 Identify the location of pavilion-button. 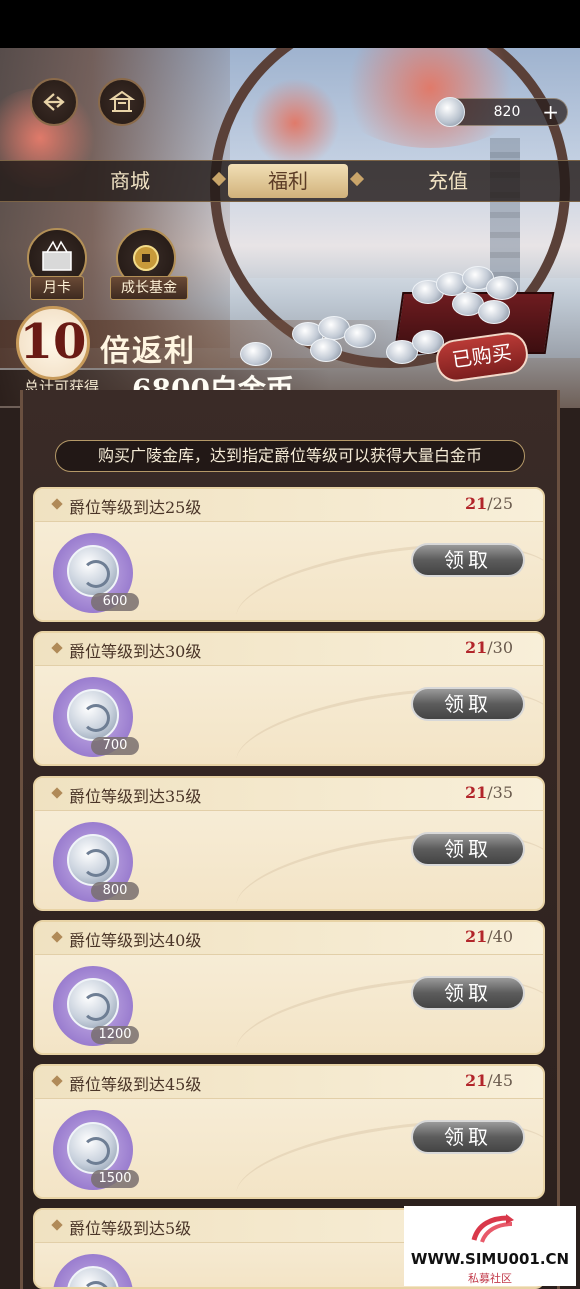
(122, 102).